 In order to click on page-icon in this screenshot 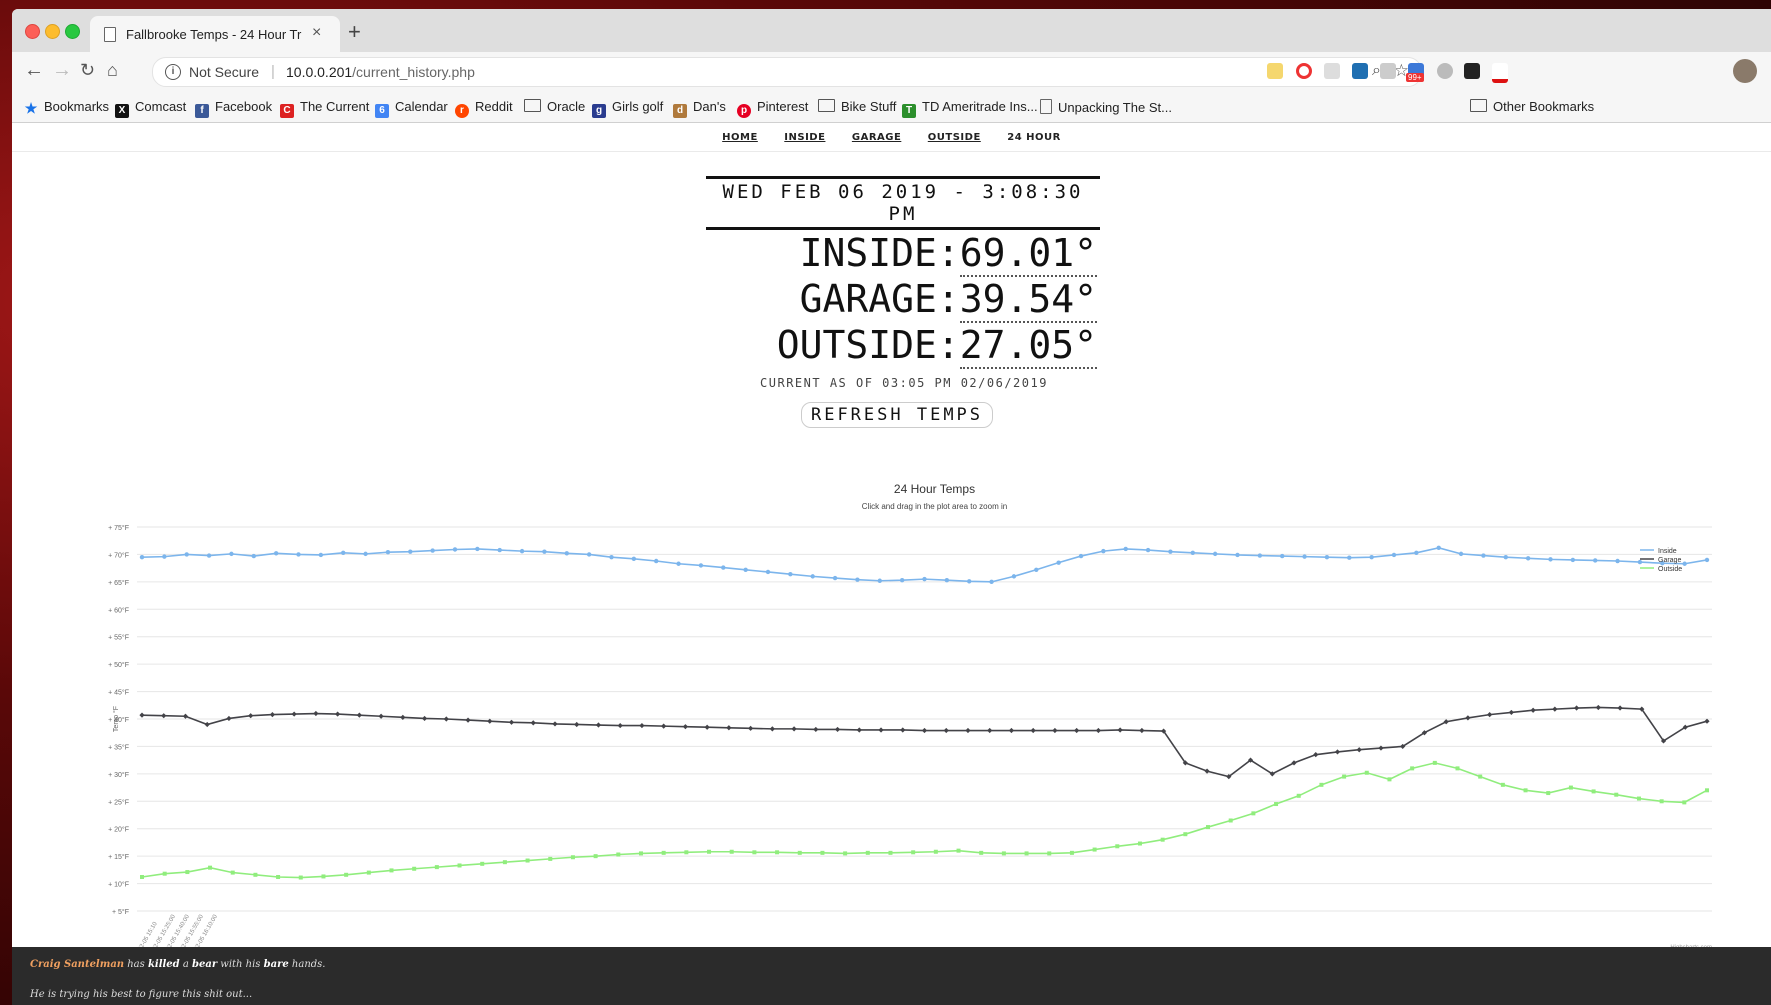, I will do `click(110, 34)`.